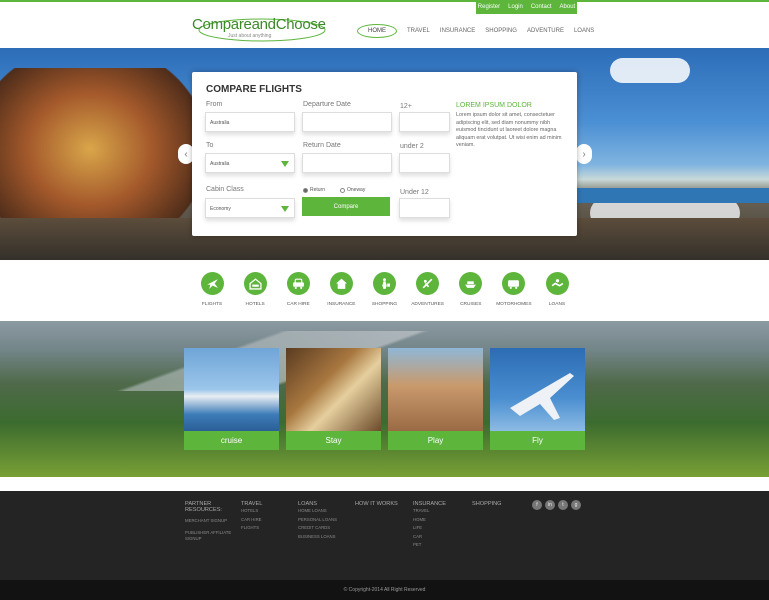 This screenshot has width=769, height=600. I want to click on category-label: LOANS, so click(557, 304).